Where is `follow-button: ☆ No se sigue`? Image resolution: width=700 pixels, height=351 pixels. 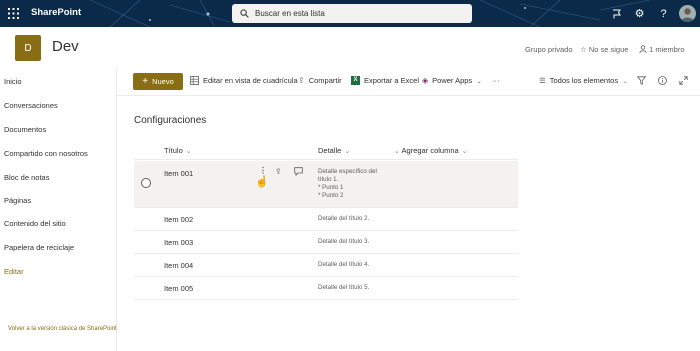
follow-button: ☆ No se sigue is located at coordinates (604, 49).